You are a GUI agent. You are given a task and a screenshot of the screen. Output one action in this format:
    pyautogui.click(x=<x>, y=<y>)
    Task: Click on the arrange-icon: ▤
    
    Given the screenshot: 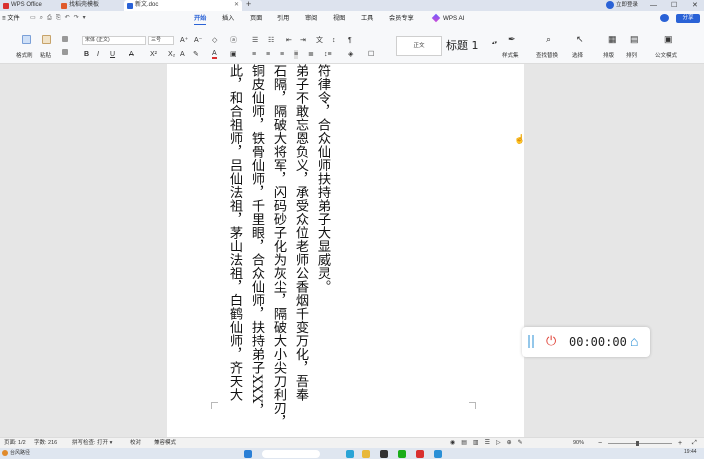 What is the action you would take?
    pyautogui.click(x=634, y=39)
    